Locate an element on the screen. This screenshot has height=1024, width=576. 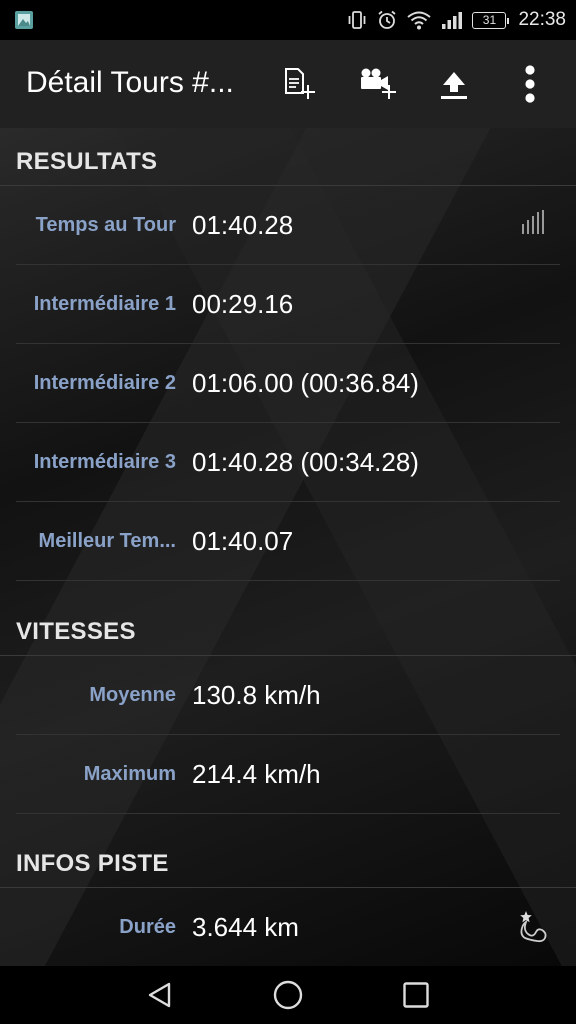
add-video-icon is located at coordinates (378, 83).